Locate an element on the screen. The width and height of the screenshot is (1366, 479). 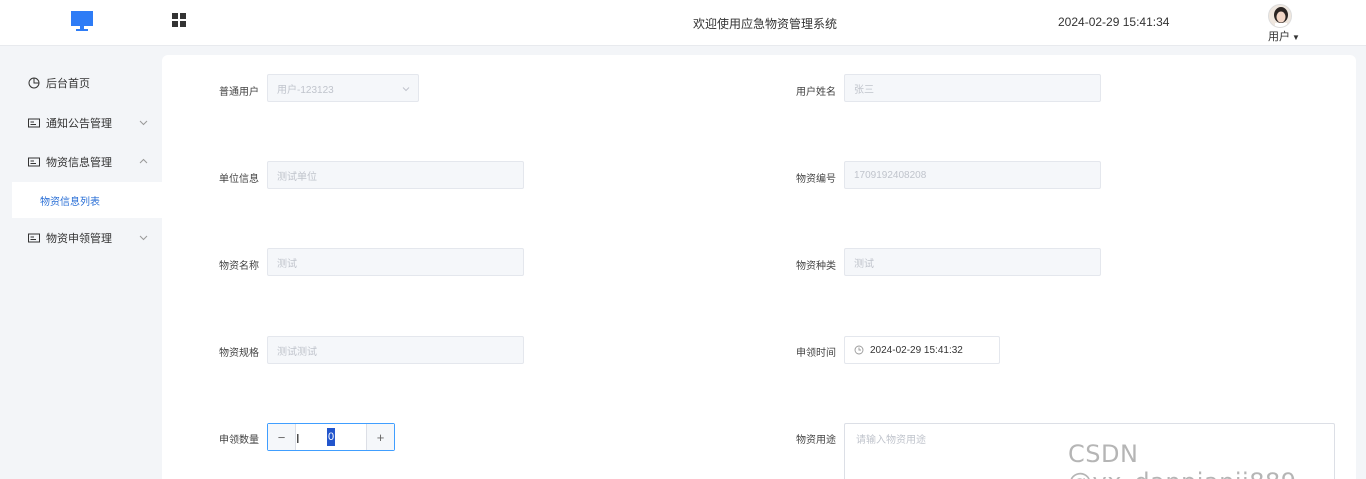
sidebar-item-applications: 物资申领管理 is located at coordinates (86, 238).